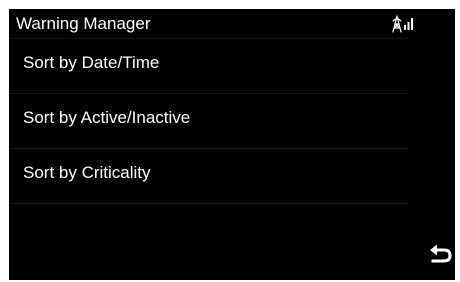 The height and width of the screenshot is (282, 460). I want to click on back-button, so click(441, 254).